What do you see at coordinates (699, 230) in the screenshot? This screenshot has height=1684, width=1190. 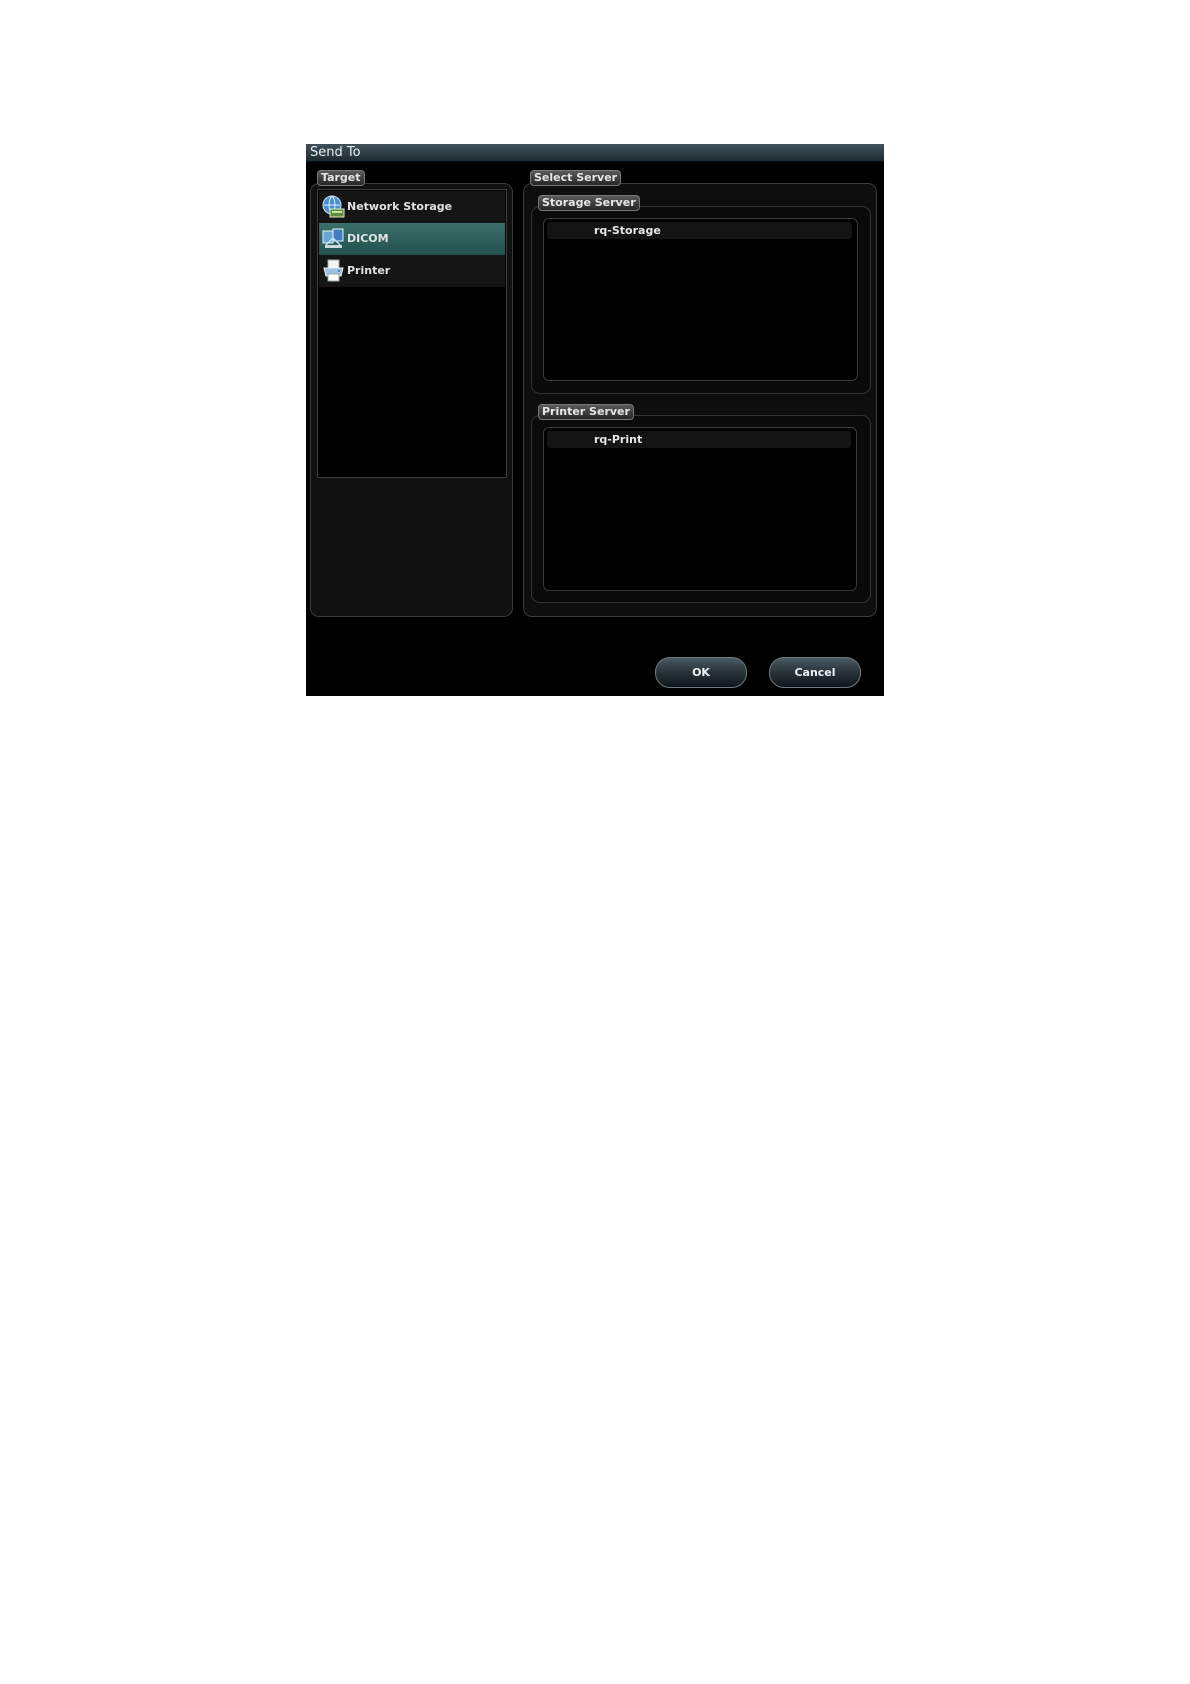 I see `storage-server-row: rq-Storage` at bounding box center [699, 230].